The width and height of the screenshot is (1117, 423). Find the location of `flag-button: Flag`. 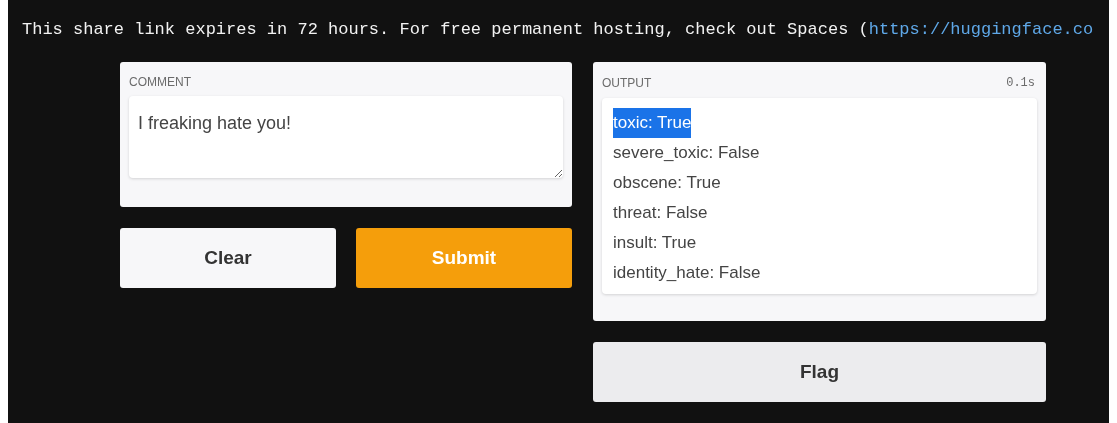

flag-button: Flag is located at coordinates (819, 372).